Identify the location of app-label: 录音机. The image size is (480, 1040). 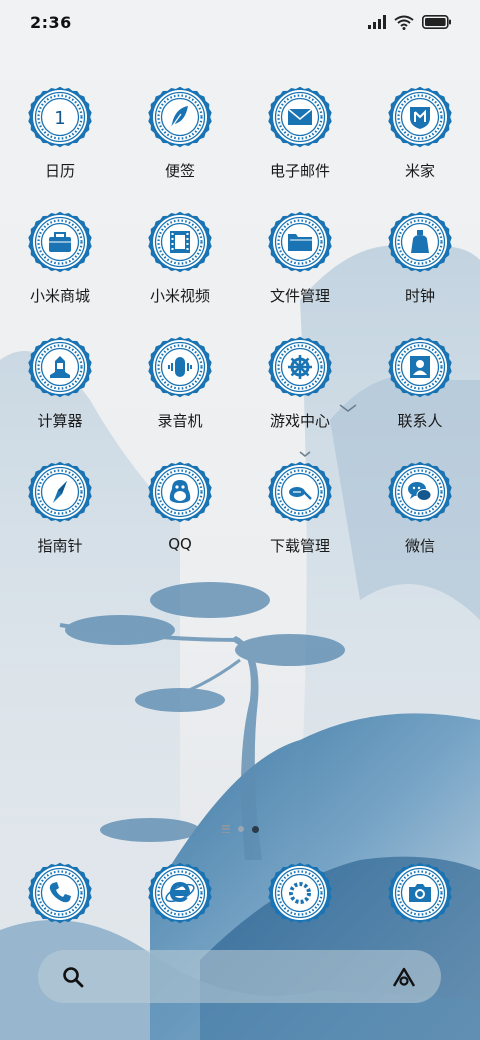
(180, 421).